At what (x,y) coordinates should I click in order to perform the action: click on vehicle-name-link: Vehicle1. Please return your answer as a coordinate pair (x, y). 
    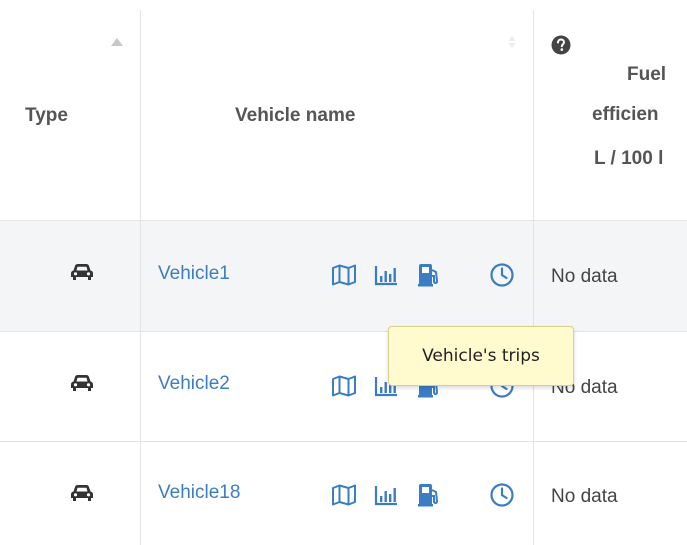
    Looking at the image, I should click on (194, 274).